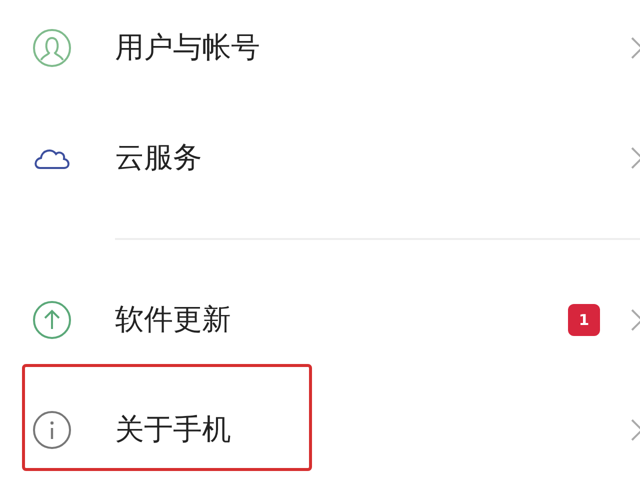 The width and height of the screenshot is (640, 495). What do you see at coordinates (52, 430) in the screenshot?
I see `info-icon` at bounding box center [52, 430].